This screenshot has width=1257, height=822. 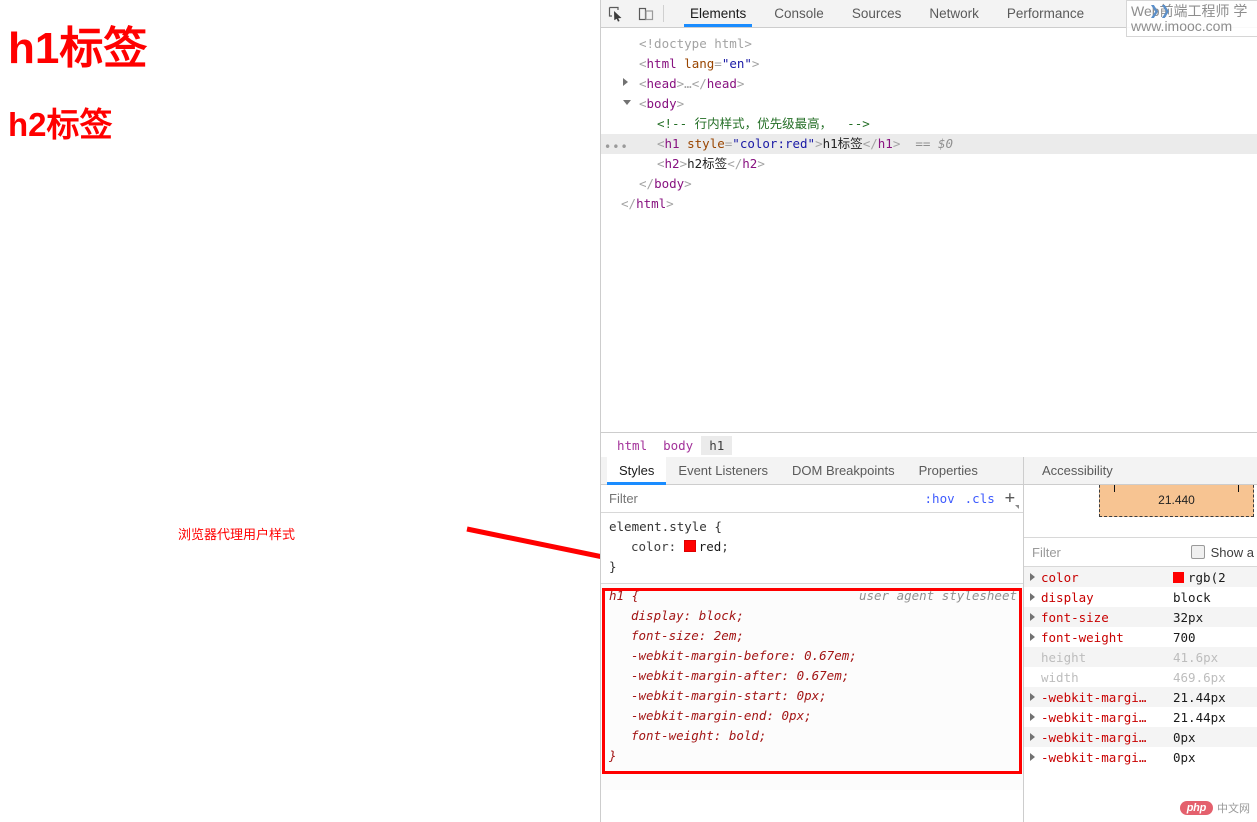 What do you see at coordinates (646, 13) in the screenshot?
I see `device-toolbar-icon` at bounding box center [646, 13].